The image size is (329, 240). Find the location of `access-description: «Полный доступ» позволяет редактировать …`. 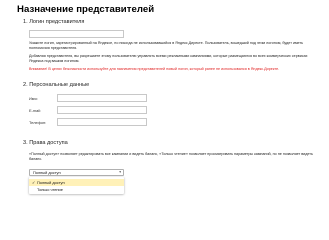

access-description: «Полный доступ» позволяет редактировать … is located at coordinates (171, 156).